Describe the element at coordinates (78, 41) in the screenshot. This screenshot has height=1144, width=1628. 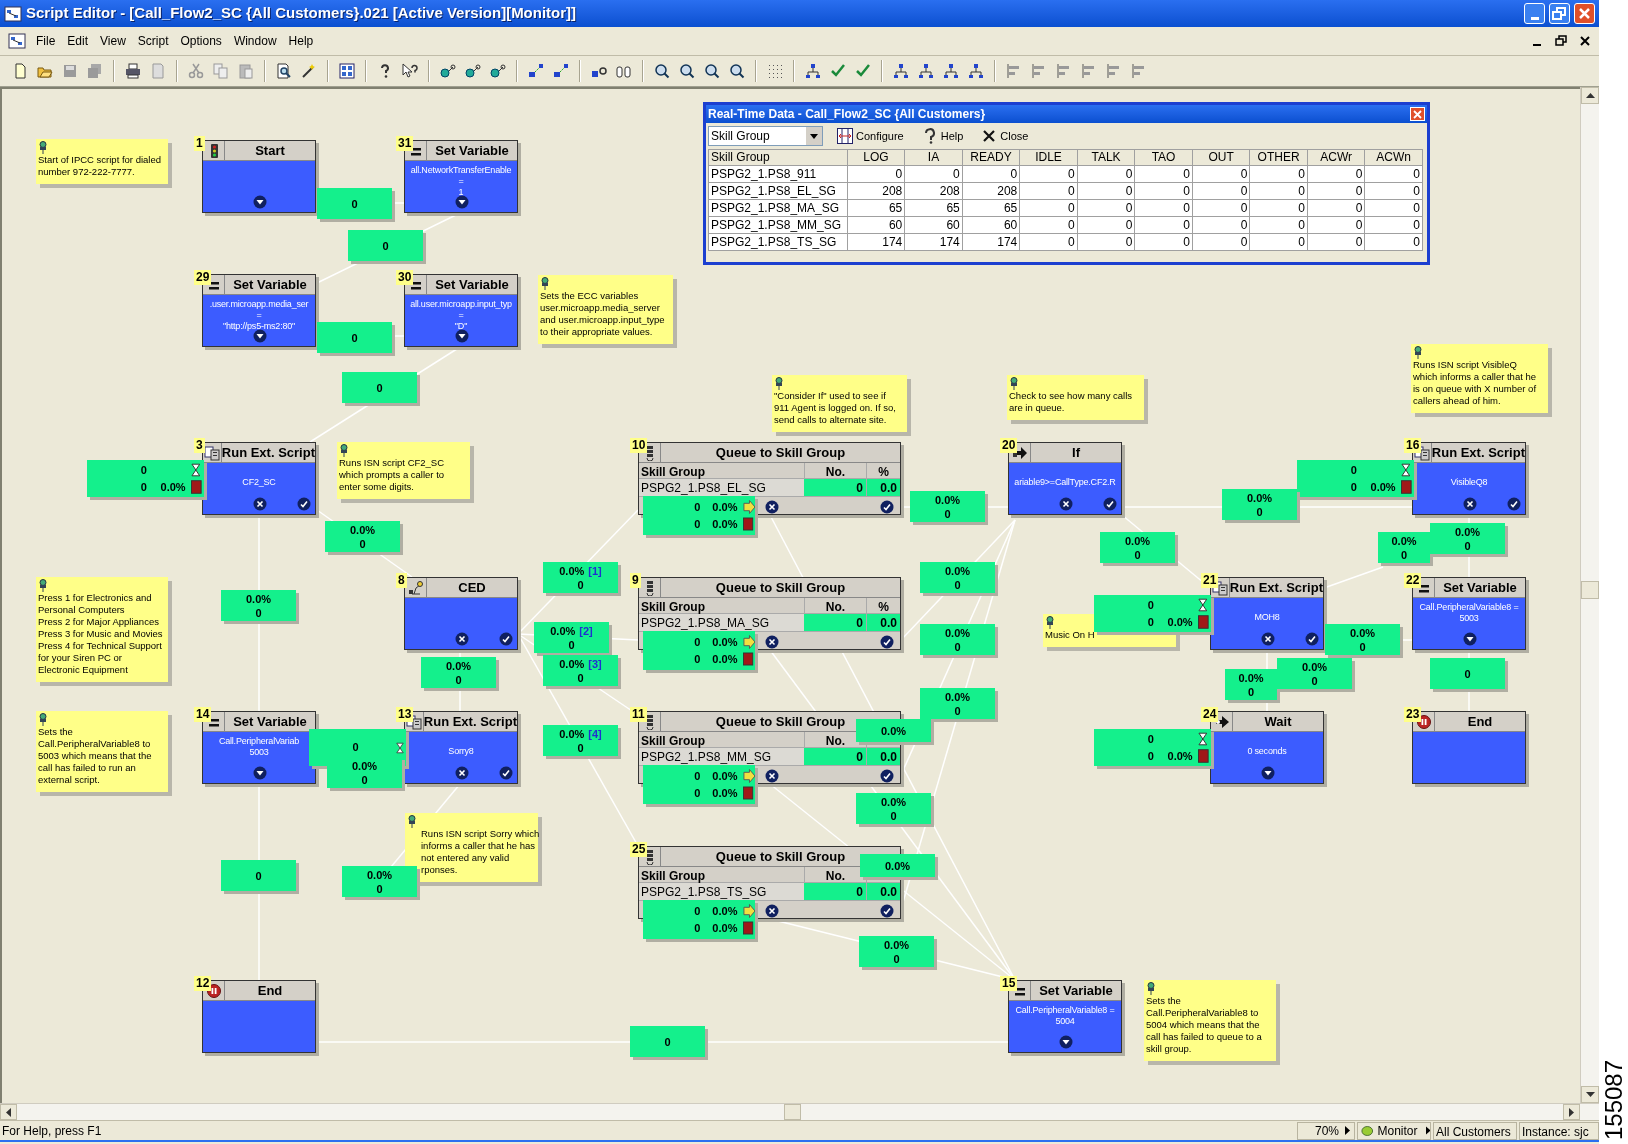
I see `menu-item: Edit` at that location.